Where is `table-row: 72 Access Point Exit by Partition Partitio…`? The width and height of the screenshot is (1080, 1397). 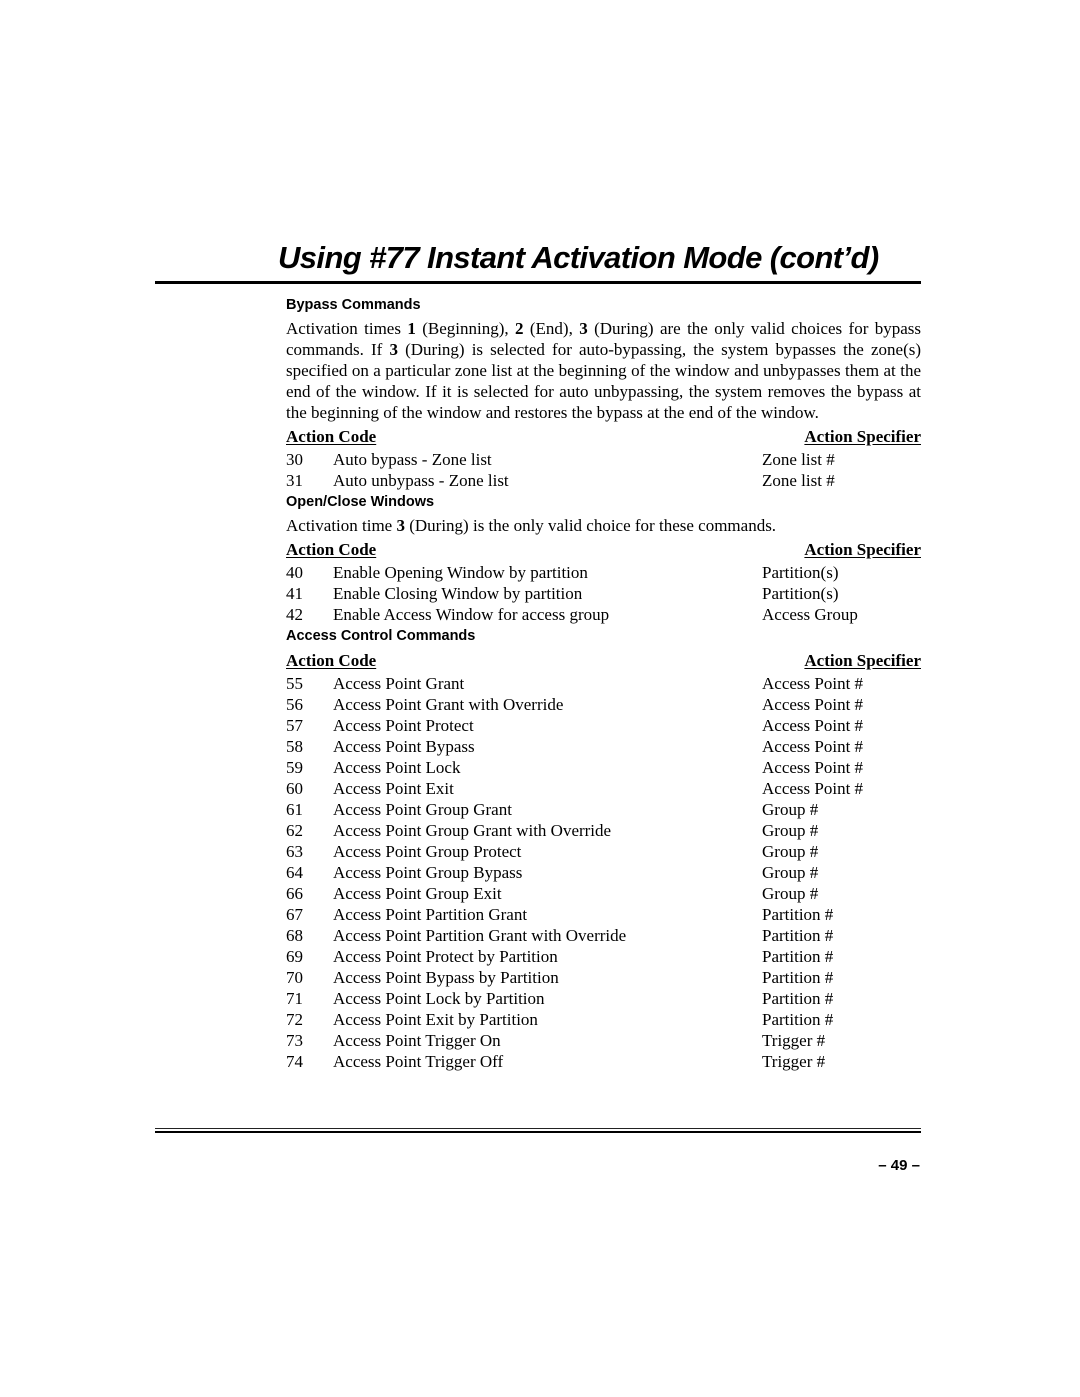 table-row: 72 Access Point Exit by Partition Partitio… is located at coordinates (603, 1019).